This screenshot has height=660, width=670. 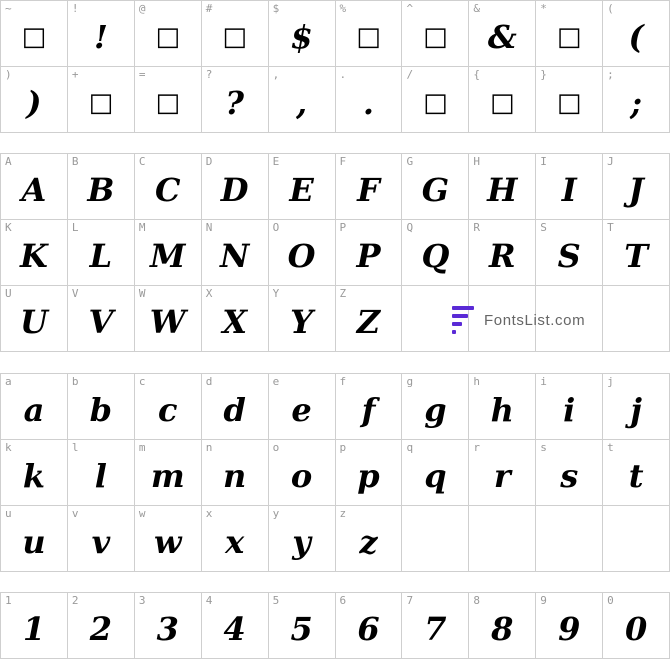 What do you see at coordinates (636, 103) in the screenshot?
I see `glyph-sample: ;` at bounding box center [636, 103].